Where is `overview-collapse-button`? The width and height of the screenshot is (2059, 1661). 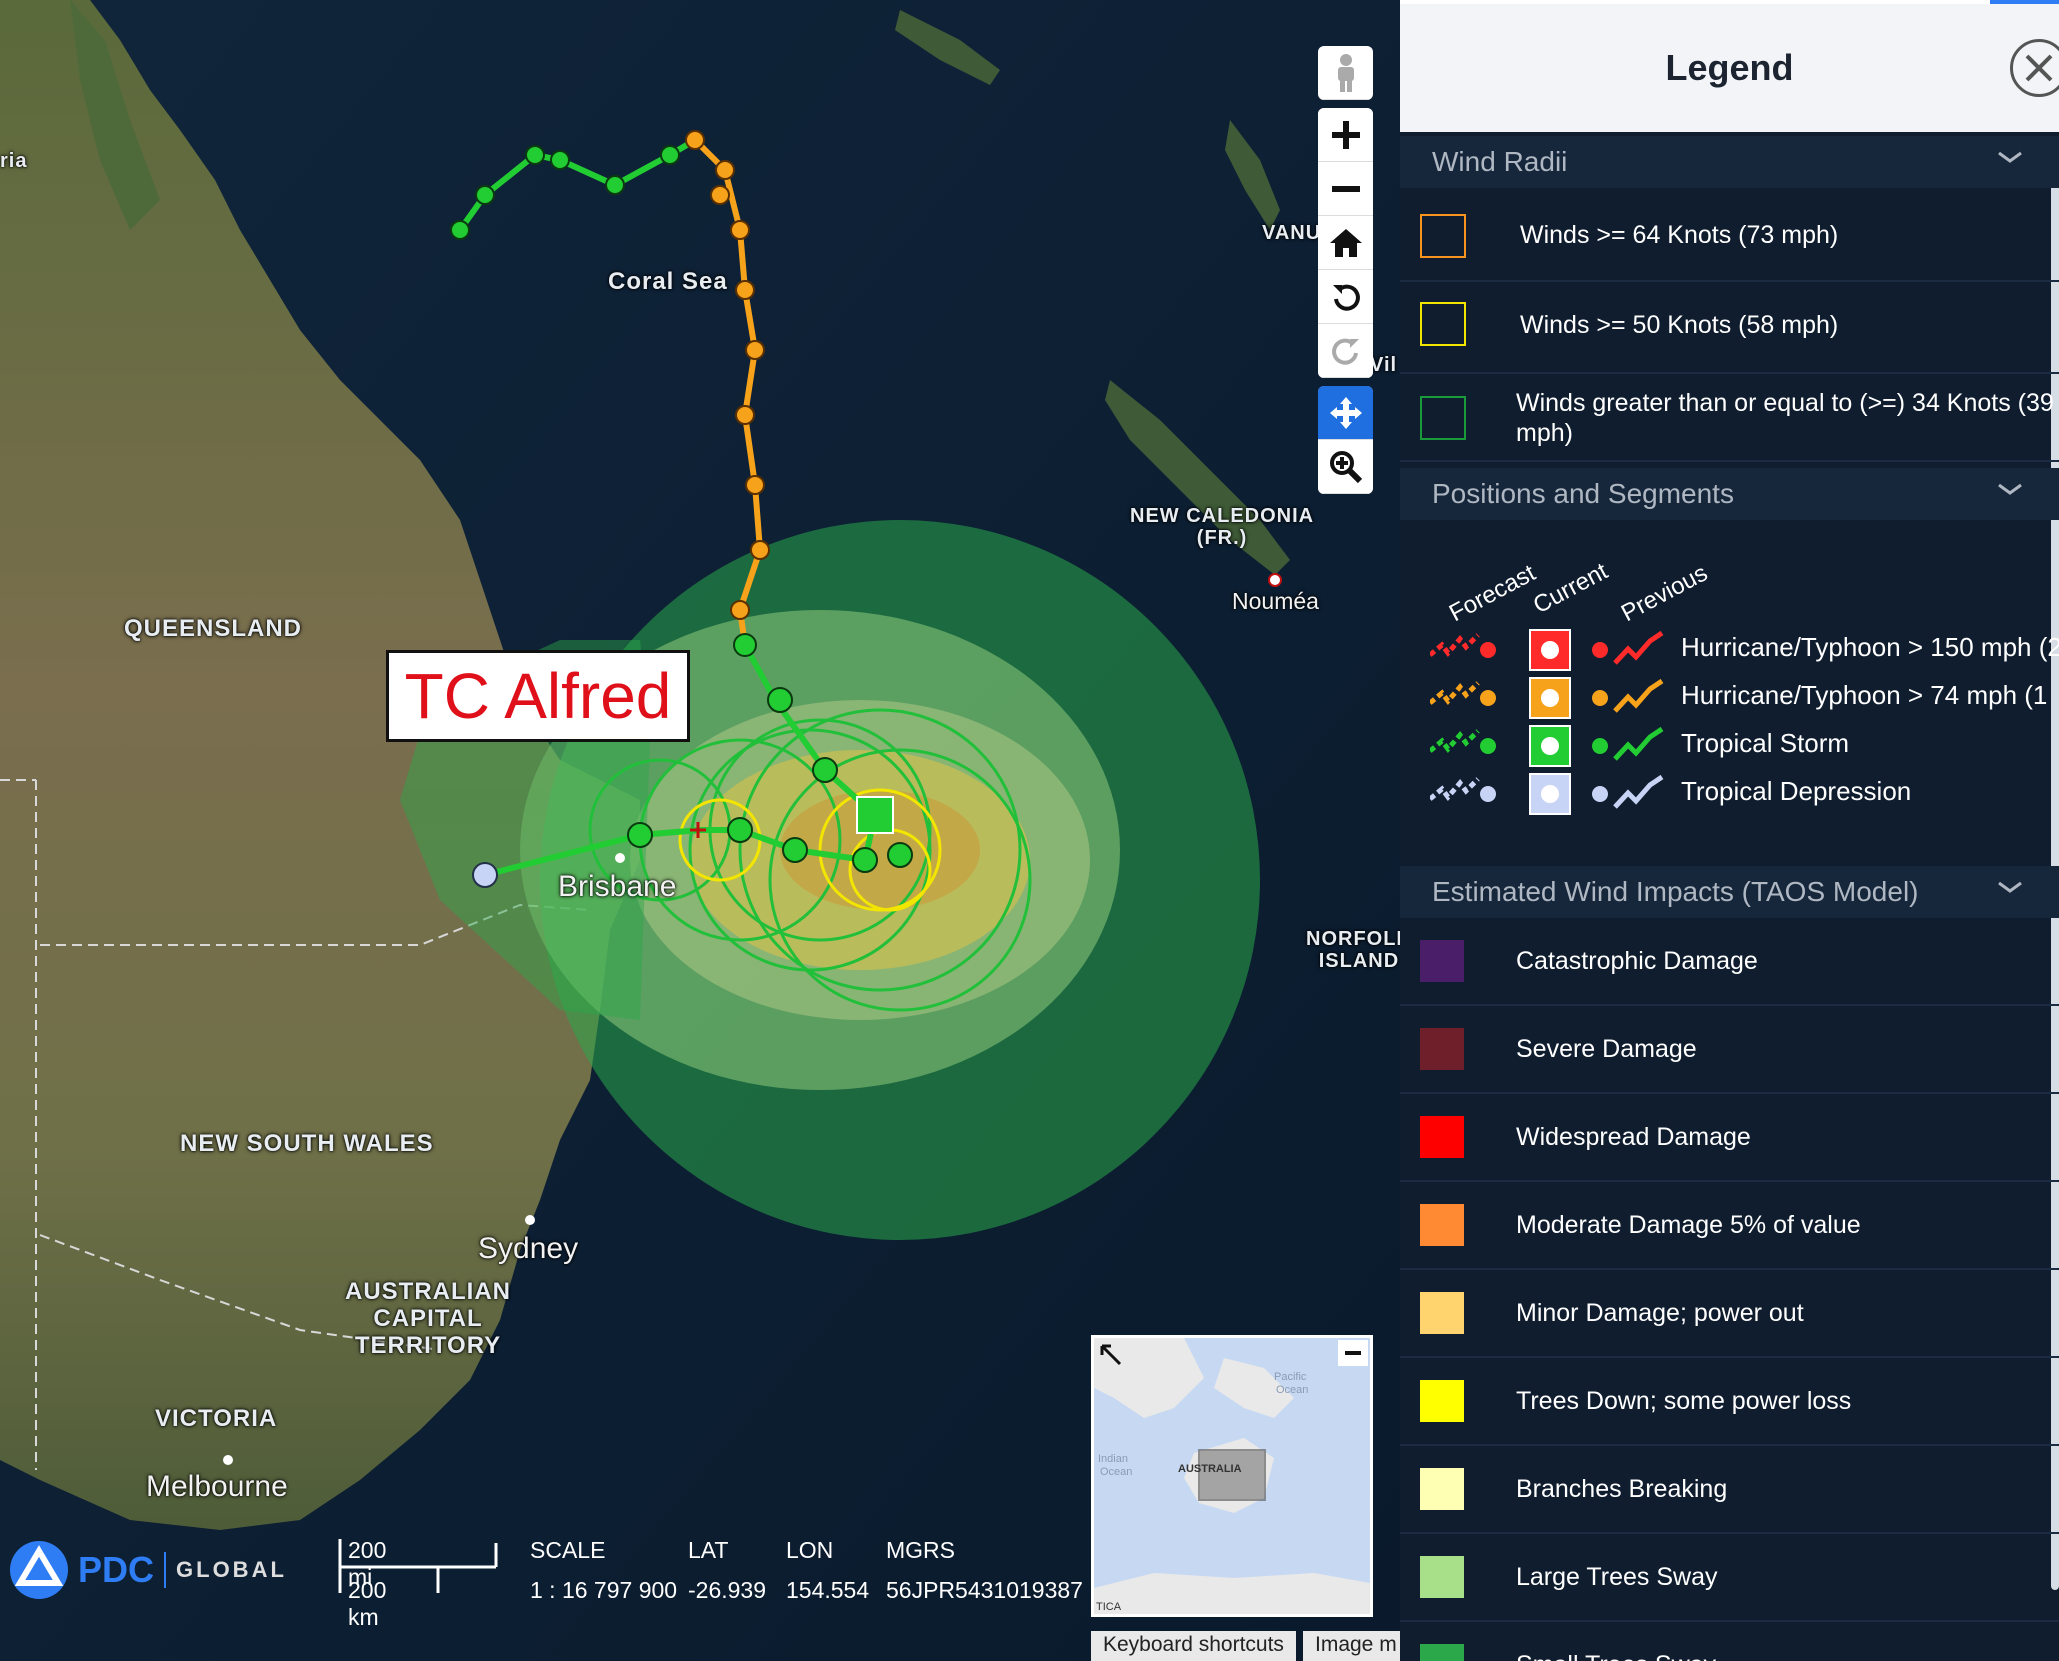
overview-collapse-button is located at coordinates (1353, 1353).